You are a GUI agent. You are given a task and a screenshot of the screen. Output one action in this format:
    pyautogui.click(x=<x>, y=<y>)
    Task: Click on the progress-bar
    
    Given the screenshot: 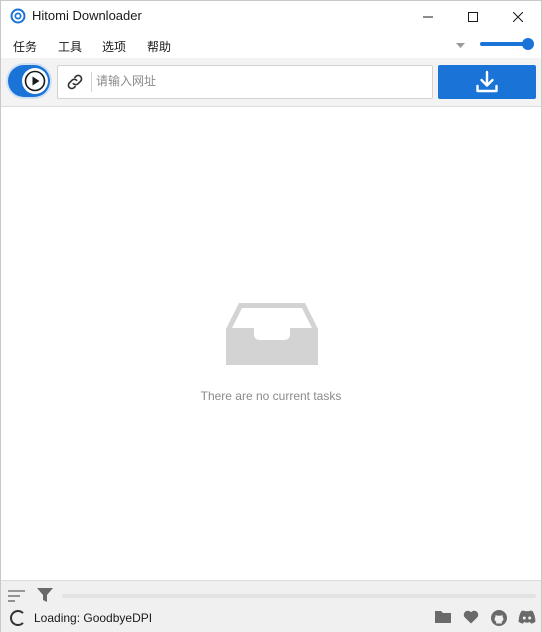 What is the action you would take?
    pyautogui.click(x=299, y=596)
    